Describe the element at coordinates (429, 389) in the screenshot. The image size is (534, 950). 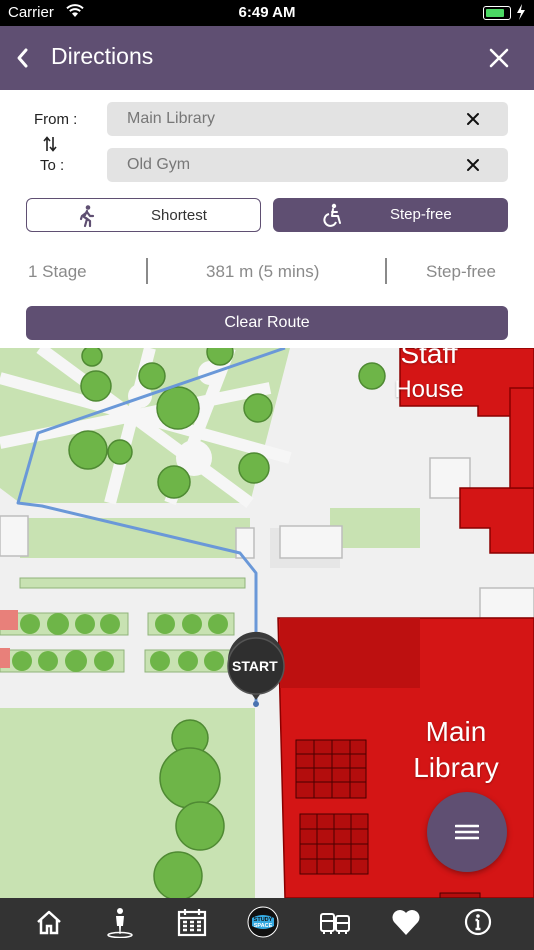
I see `building-name-line2: House` at that location.